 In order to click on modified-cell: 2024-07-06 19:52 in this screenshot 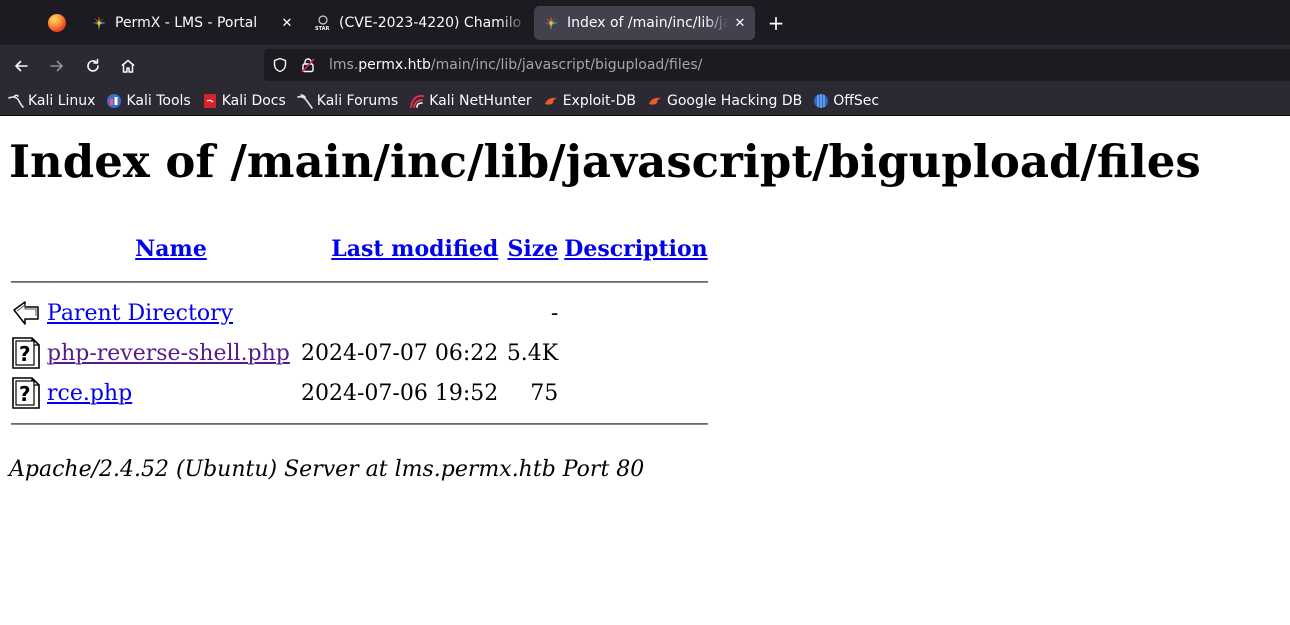, I will do `click(400, 393)`.